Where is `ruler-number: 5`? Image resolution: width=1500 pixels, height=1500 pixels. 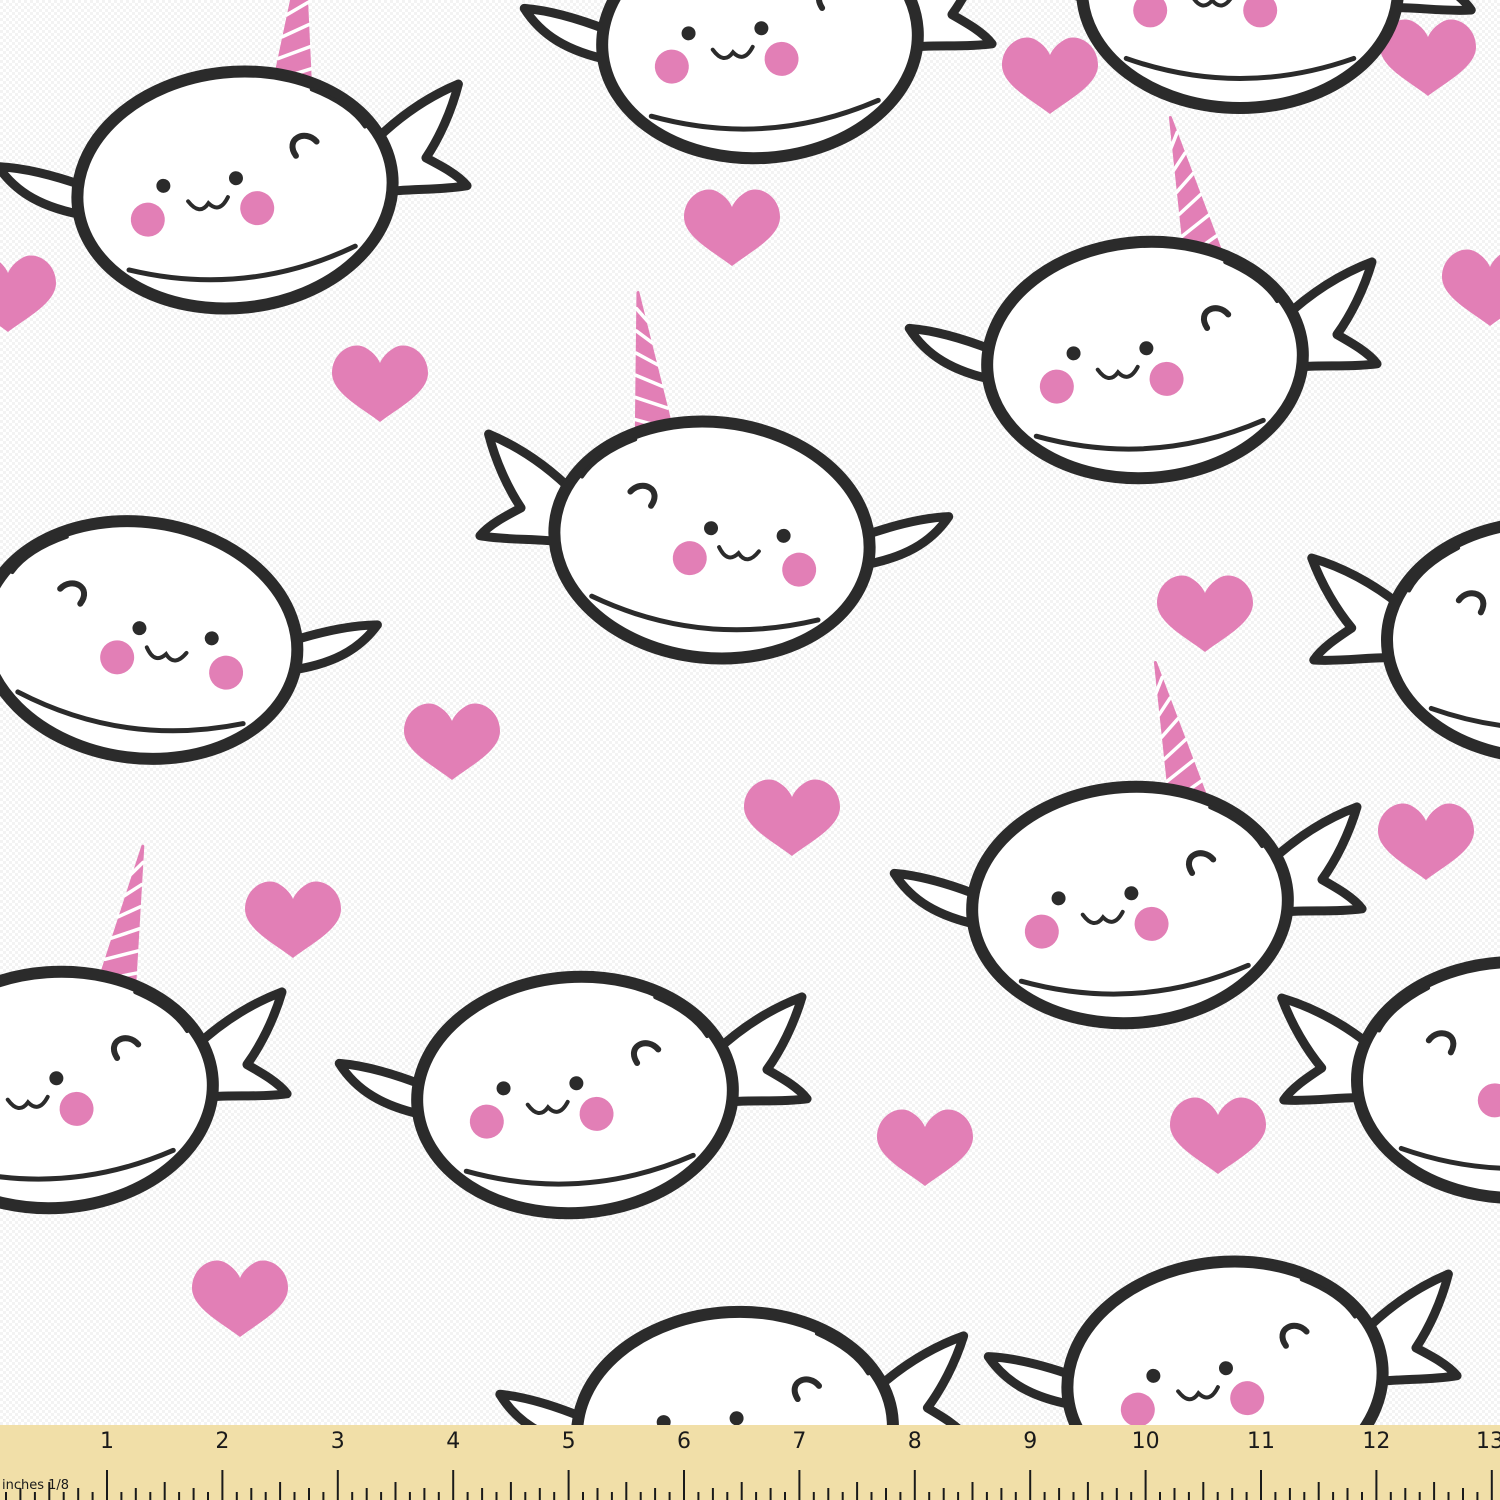
ruler-number: 5 is located at coordinates (568, 1441).